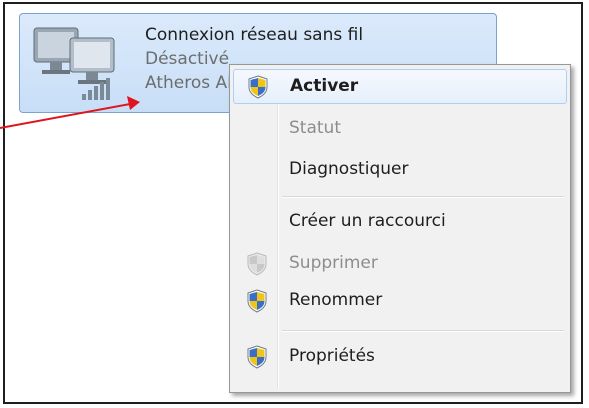 The image size is (589, 408). I want to click on menu-item-label: Créer un raccourci, so click(367, 221).